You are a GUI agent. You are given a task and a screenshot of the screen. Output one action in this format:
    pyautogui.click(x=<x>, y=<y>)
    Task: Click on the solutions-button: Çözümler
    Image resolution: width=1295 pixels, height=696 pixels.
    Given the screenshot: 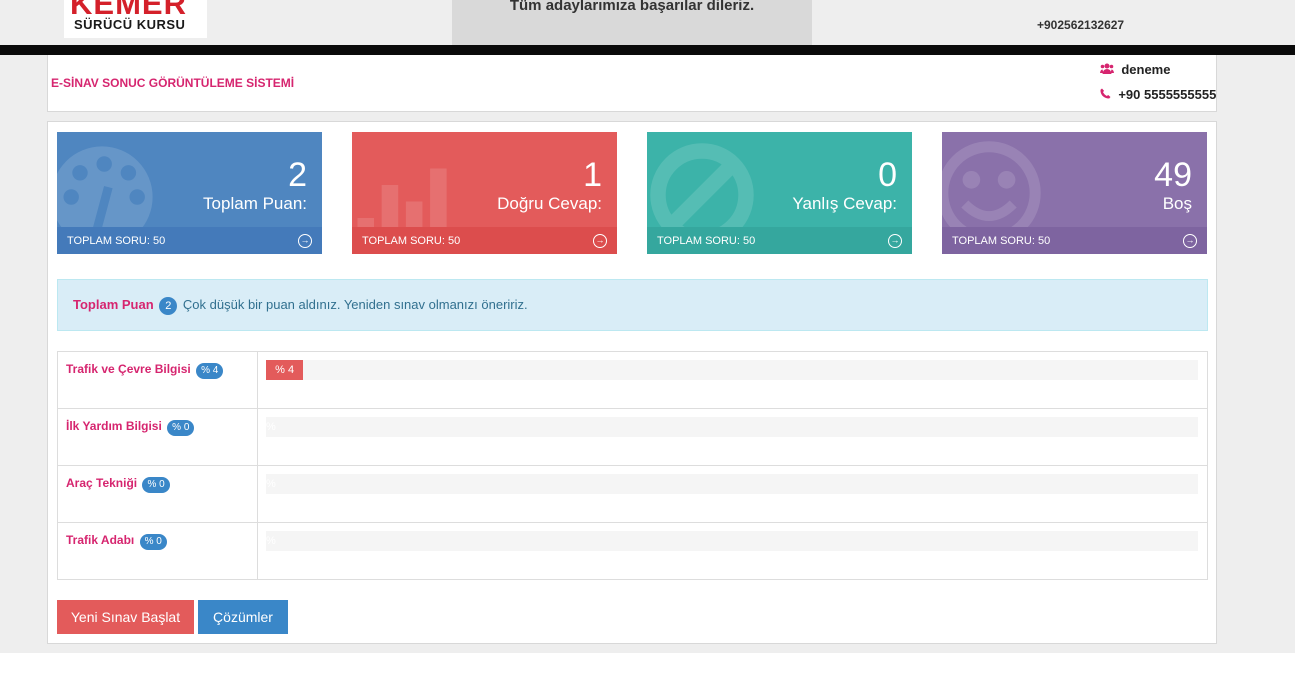 What is the action you would take?
    pyautogui.click(x=243, y=617)
    